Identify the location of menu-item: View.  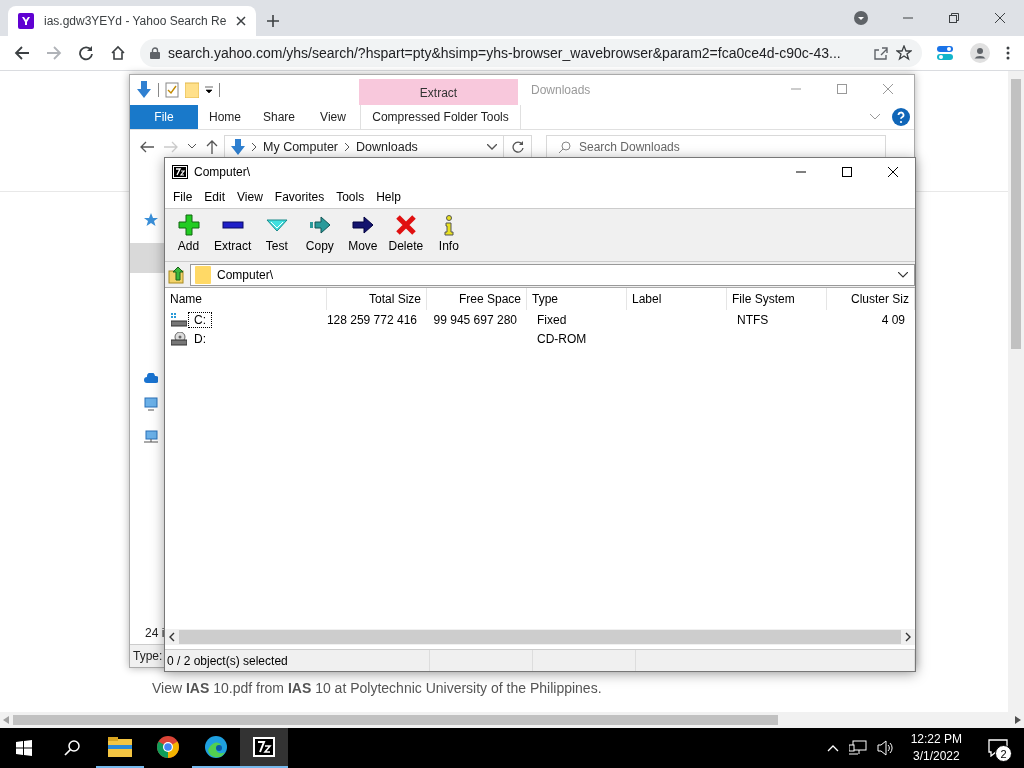
(250, 197).